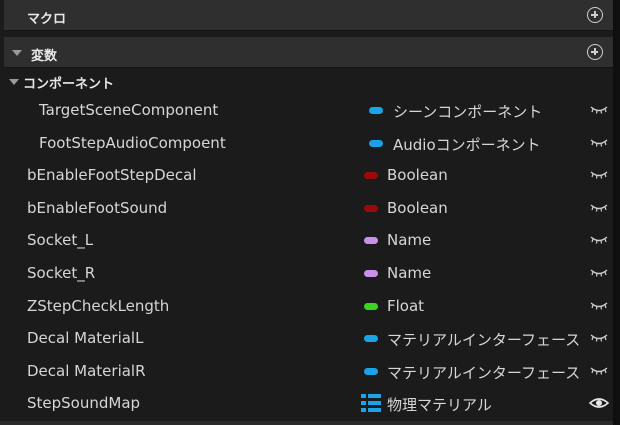 This screenshot has height=425, width=620. I want to click on add-macro-icon, so click(595, 15).